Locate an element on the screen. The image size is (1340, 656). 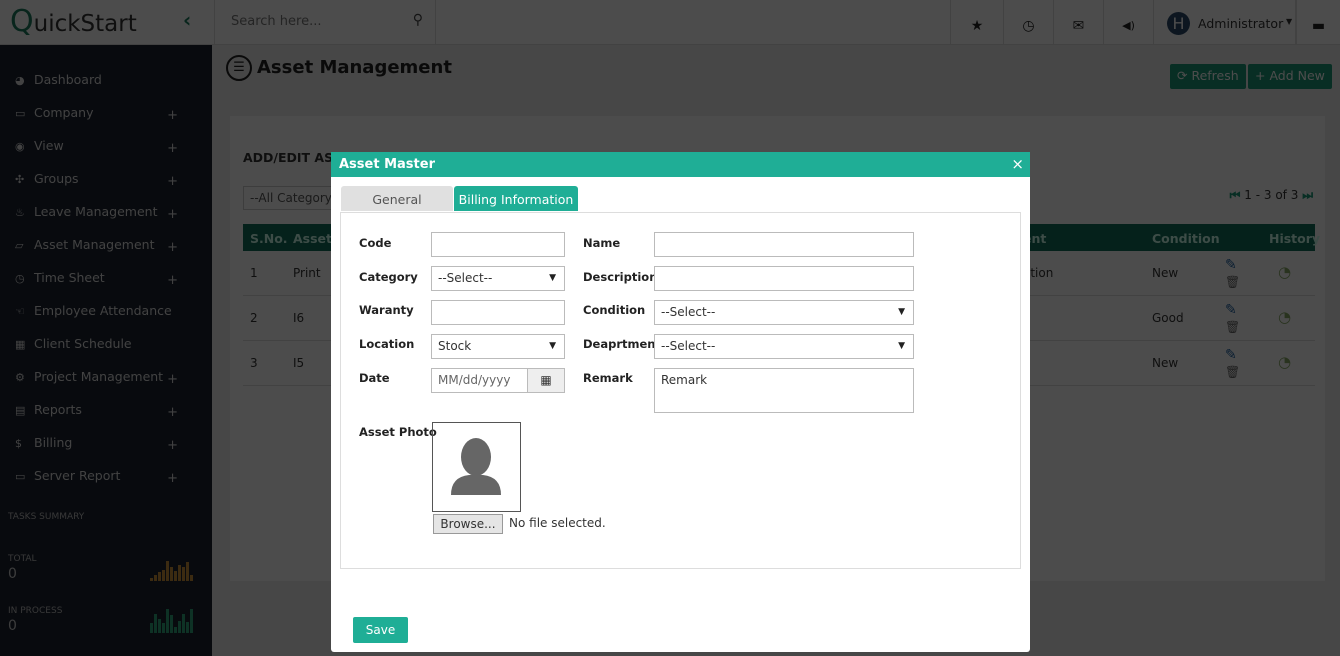
sidebar-item-server-report: ▭ Server Report + is located at coordinates (107, 477).